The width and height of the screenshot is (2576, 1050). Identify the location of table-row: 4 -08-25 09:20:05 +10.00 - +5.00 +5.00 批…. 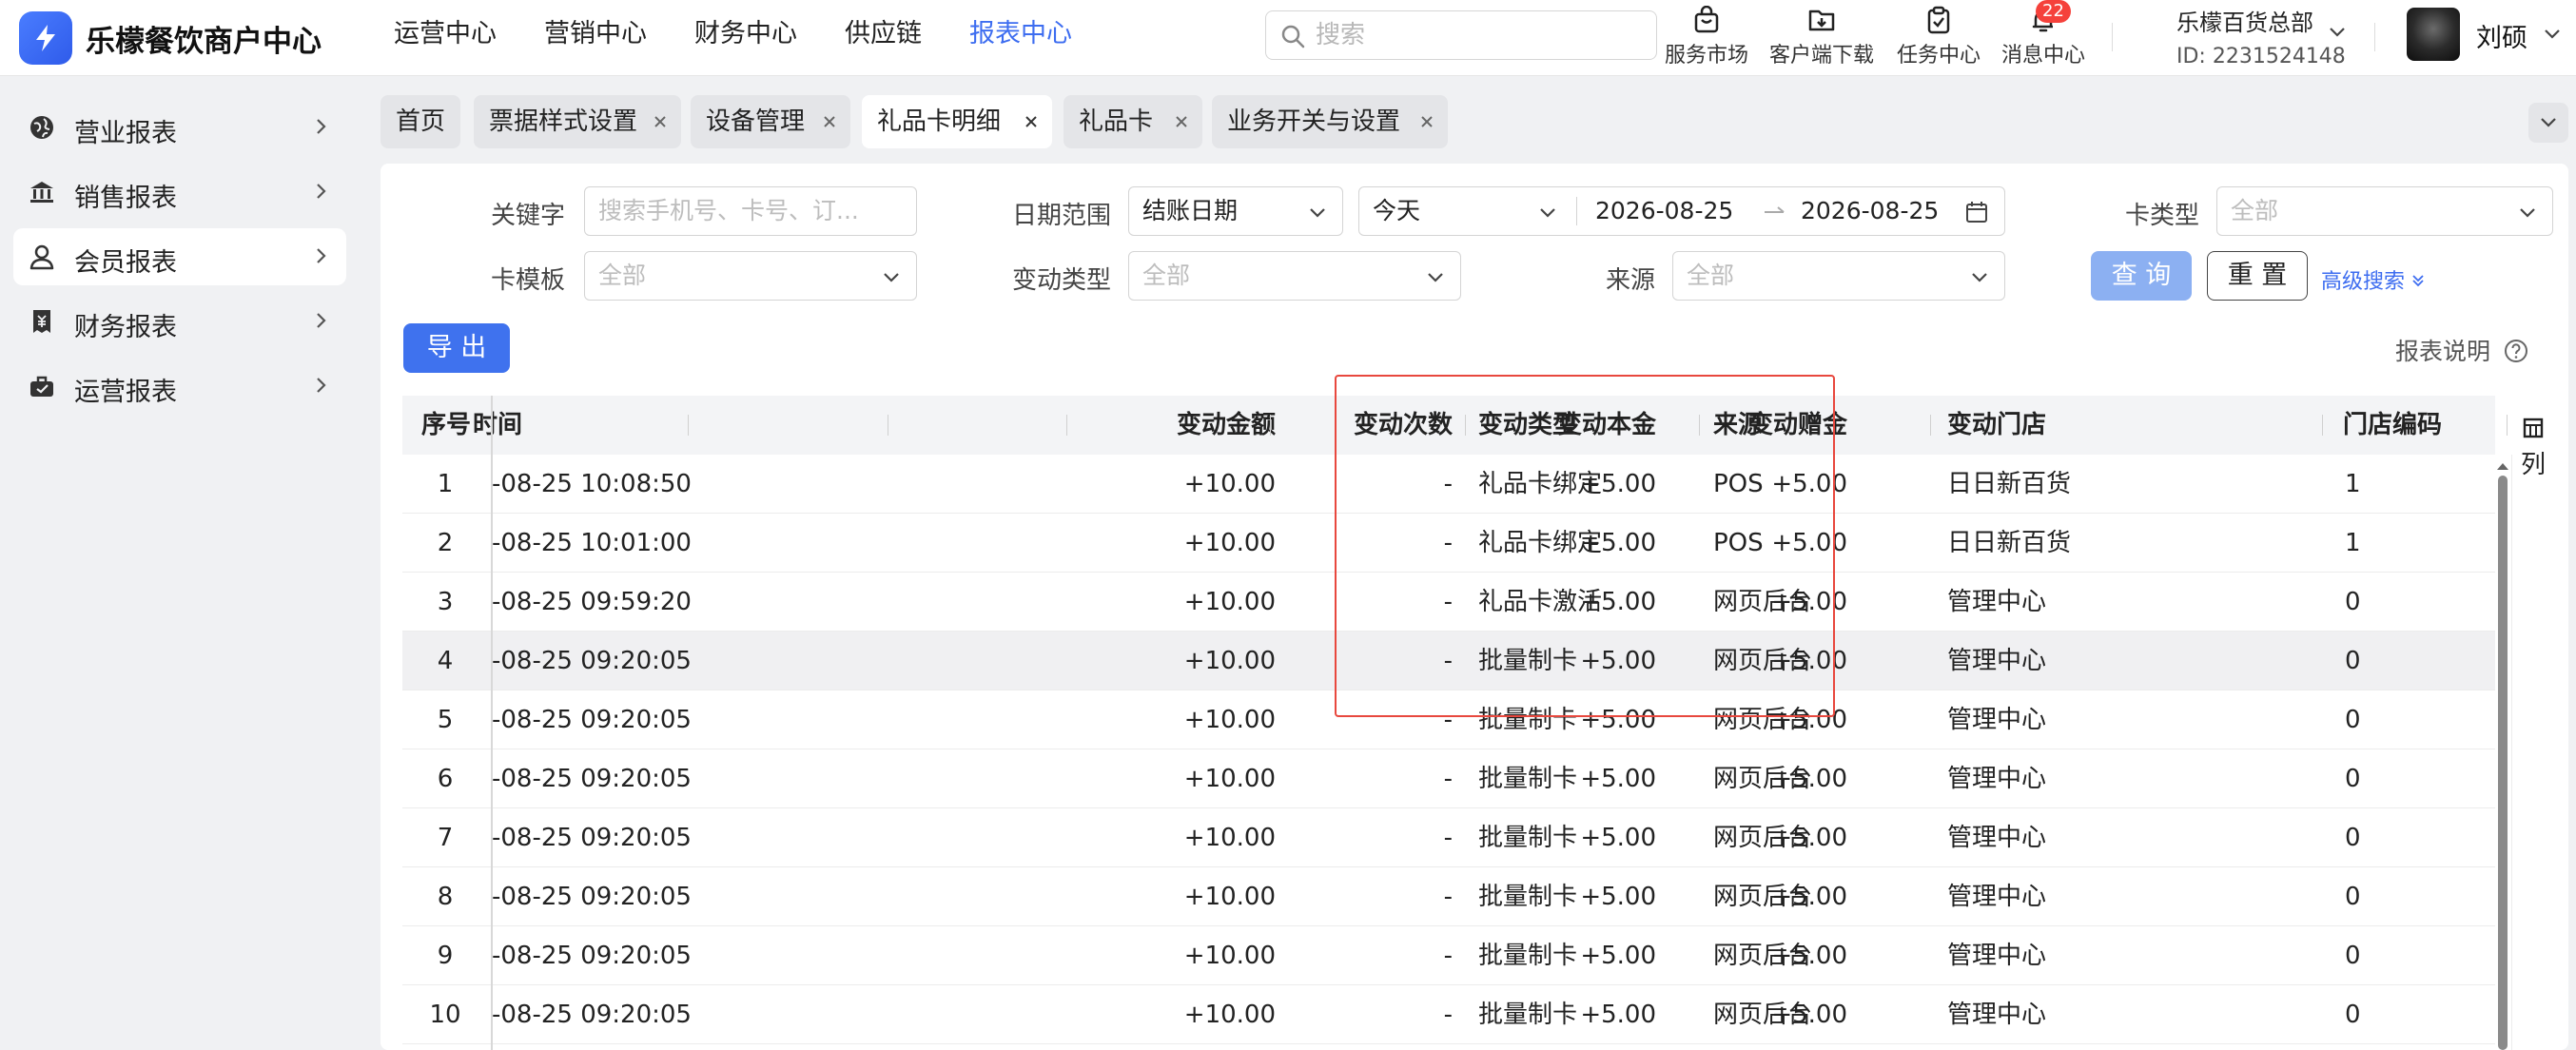
(1448, 661).